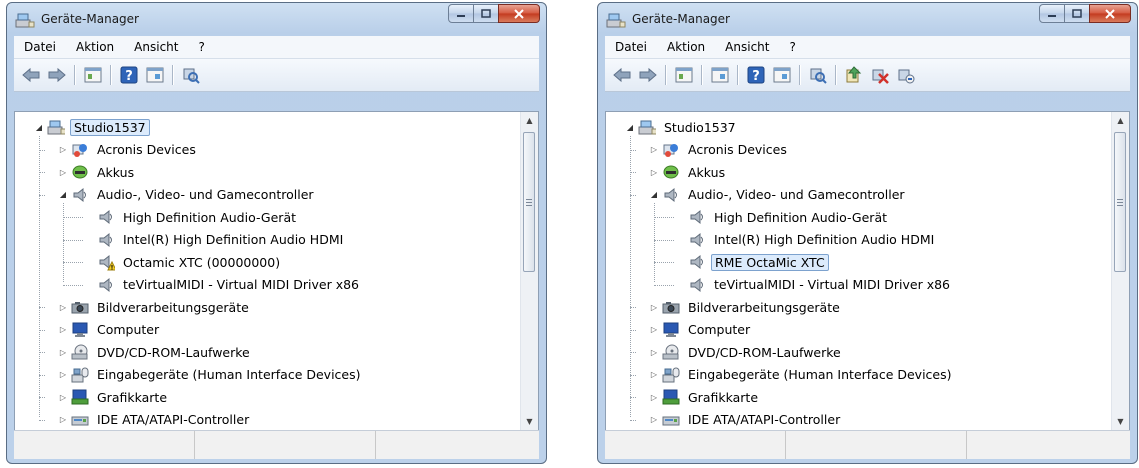 The image size is (1139, 468). What do you see at coordinates (229, 374) in the screenshot?
I see `tree-node-label: Eingabegeräte (Human Interface Devices)` at bounding box center [229, 374].